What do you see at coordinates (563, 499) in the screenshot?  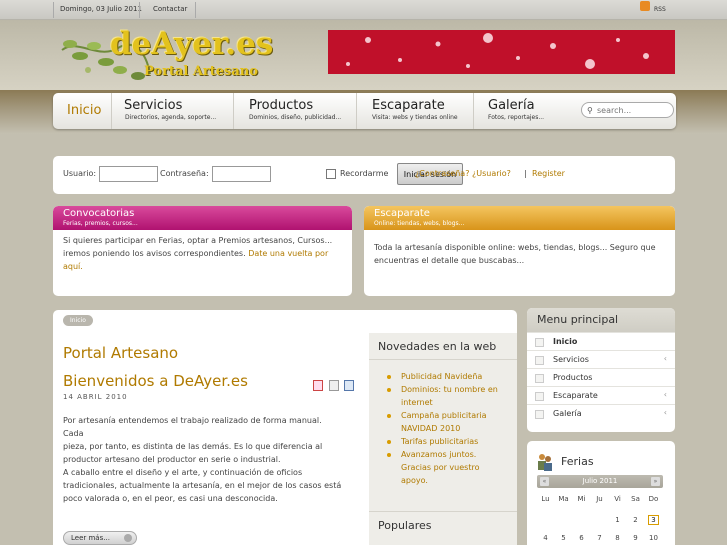 I see `weekday-label: Ma` at bounding box center [563, 499].